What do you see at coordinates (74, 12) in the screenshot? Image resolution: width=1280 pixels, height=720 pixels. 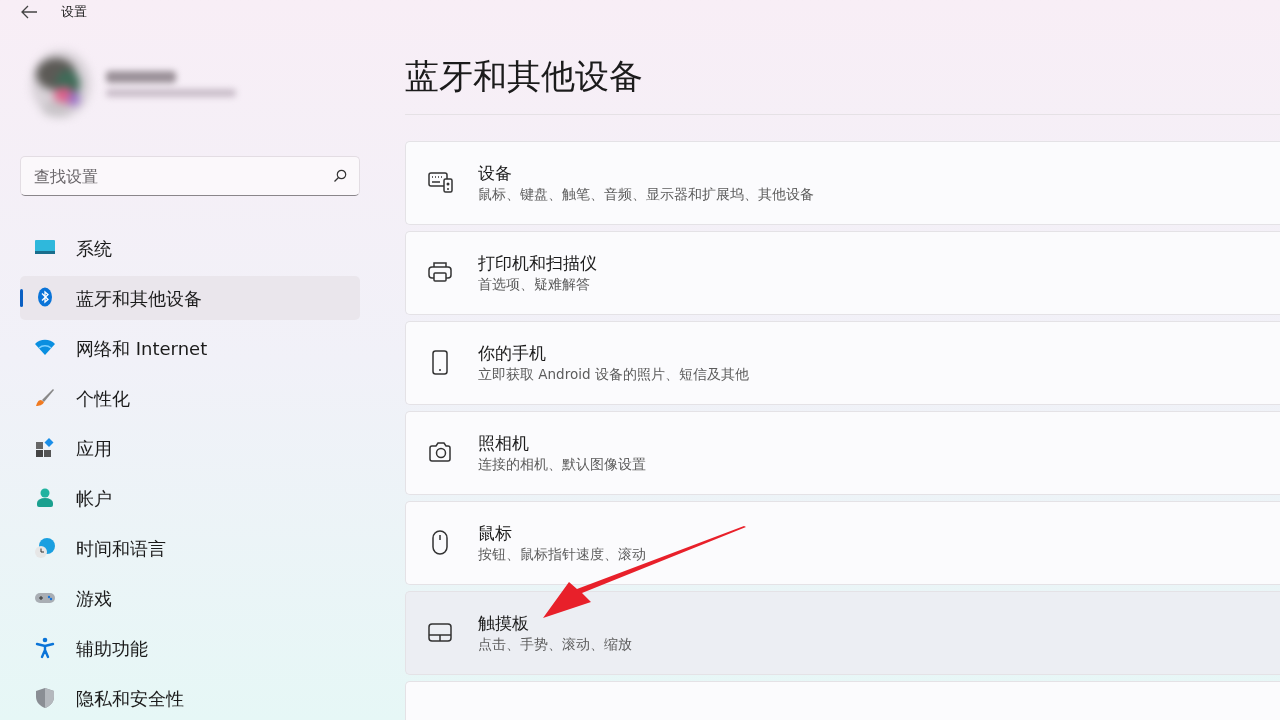 I see `window-title: 设置` at bounding box center [74, 12].